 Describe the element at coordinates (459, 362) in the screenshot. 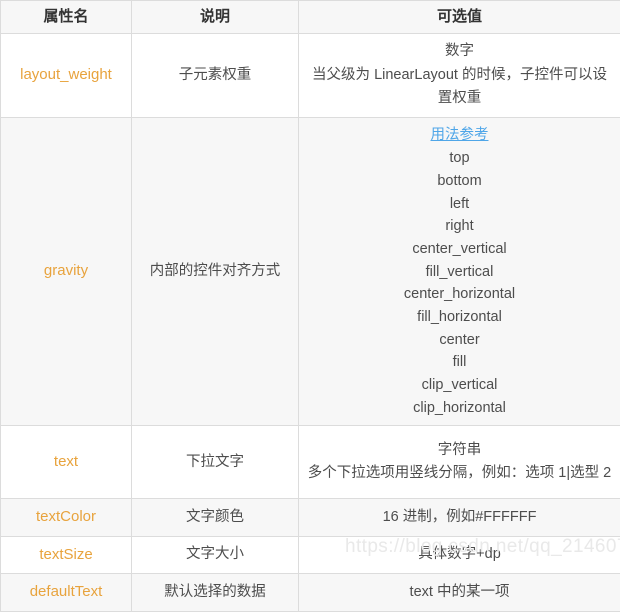

I see `gravity-value-item: fill` at that location.